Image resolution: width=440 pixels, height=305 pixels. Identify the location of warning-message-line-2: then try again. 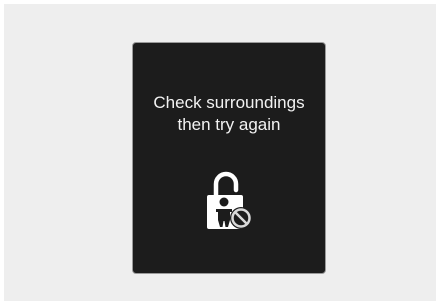
(229, 124).